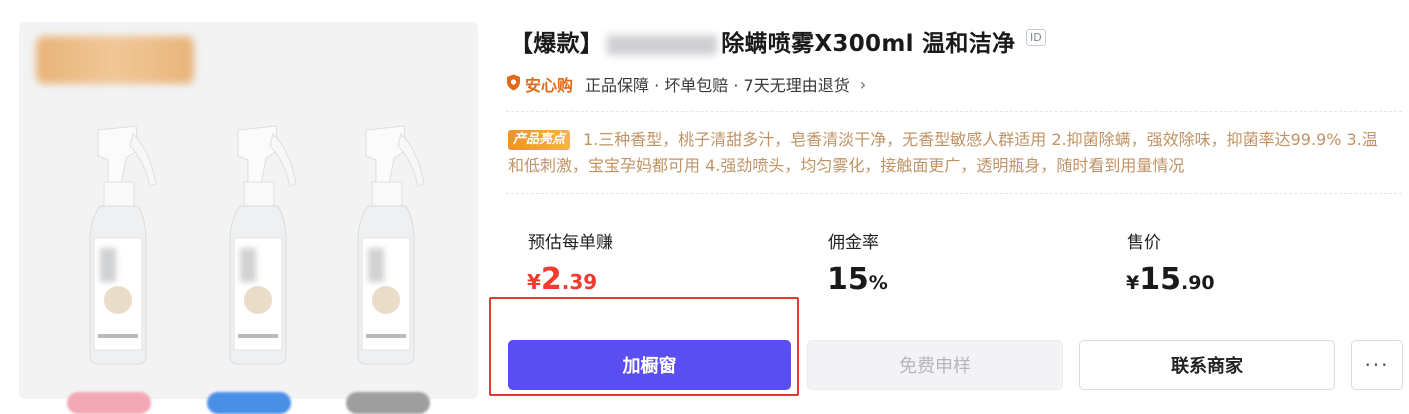 This screenshot has height=414, width=1409. What do you see at coordinates (662, 44) in the screenshot?
I see `brand-name-blurred` at bounding box center [662, 44].